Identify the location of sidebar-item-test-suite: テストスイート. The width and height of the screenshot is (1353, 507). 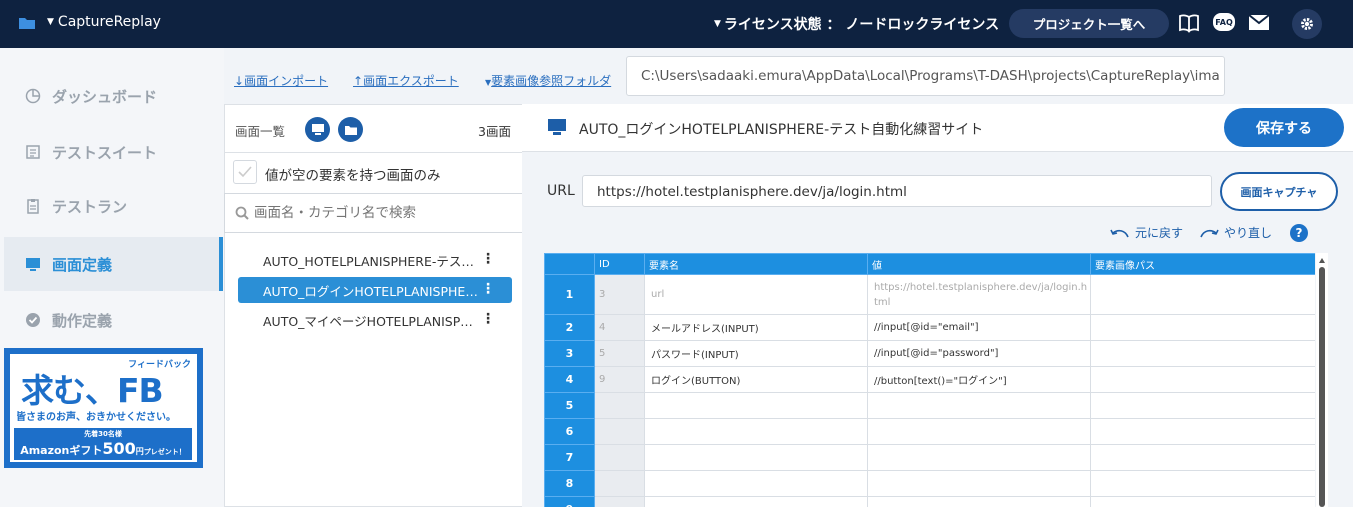
(113, 152).